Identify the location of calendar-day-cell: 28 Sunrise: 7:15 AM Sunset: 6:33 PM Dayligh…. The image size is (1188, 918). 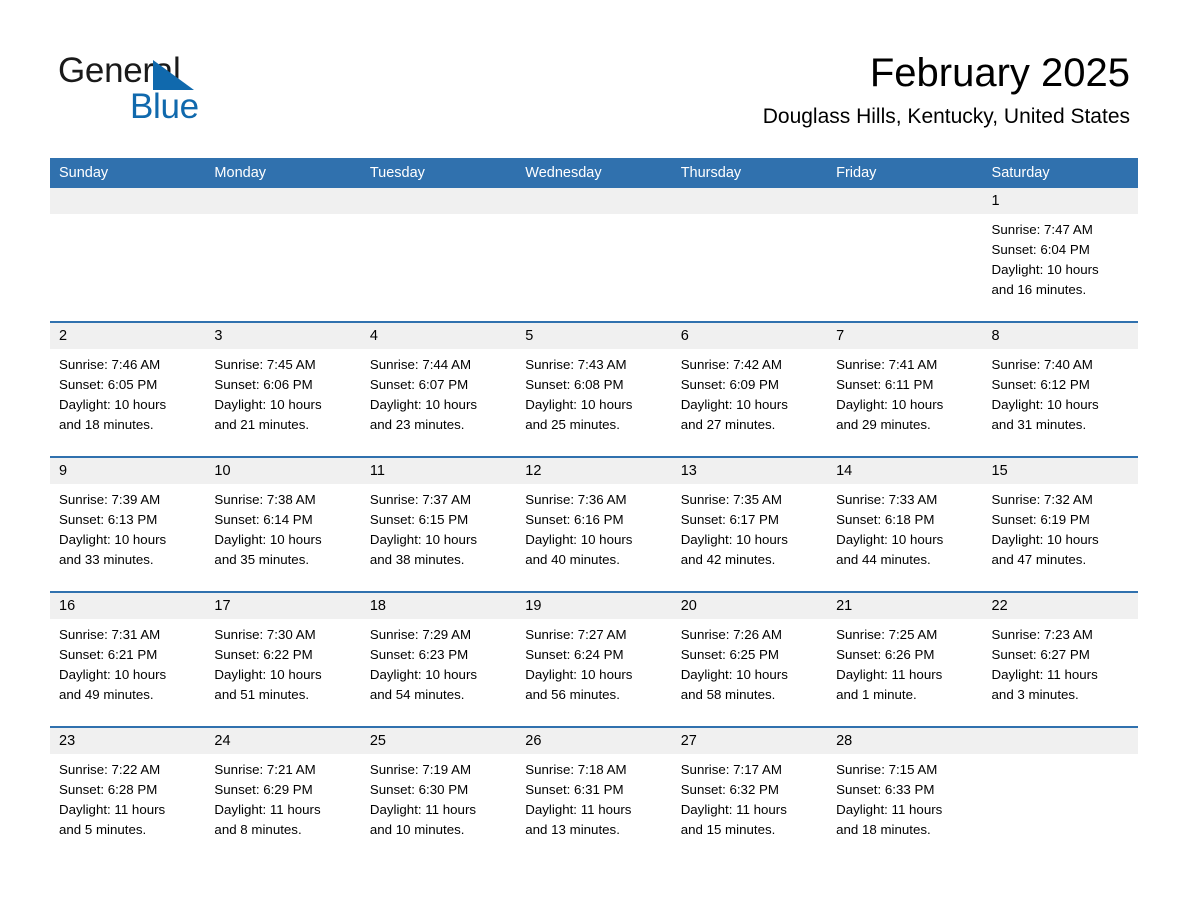
(905, 794).